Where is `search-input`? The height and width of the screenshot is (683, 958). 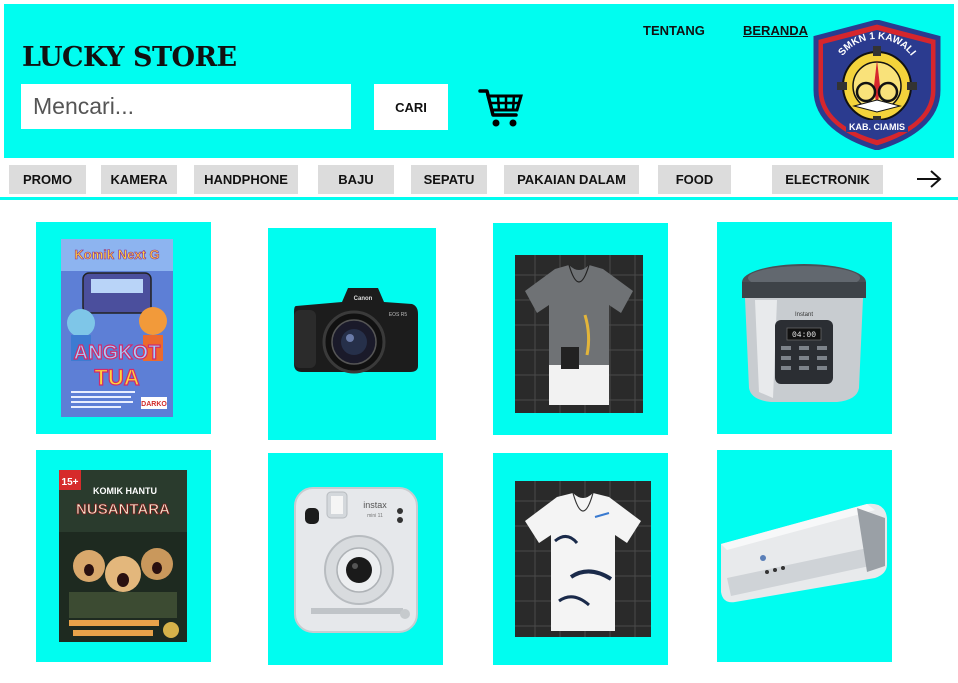
search-input is located at coordinates (186, 106).